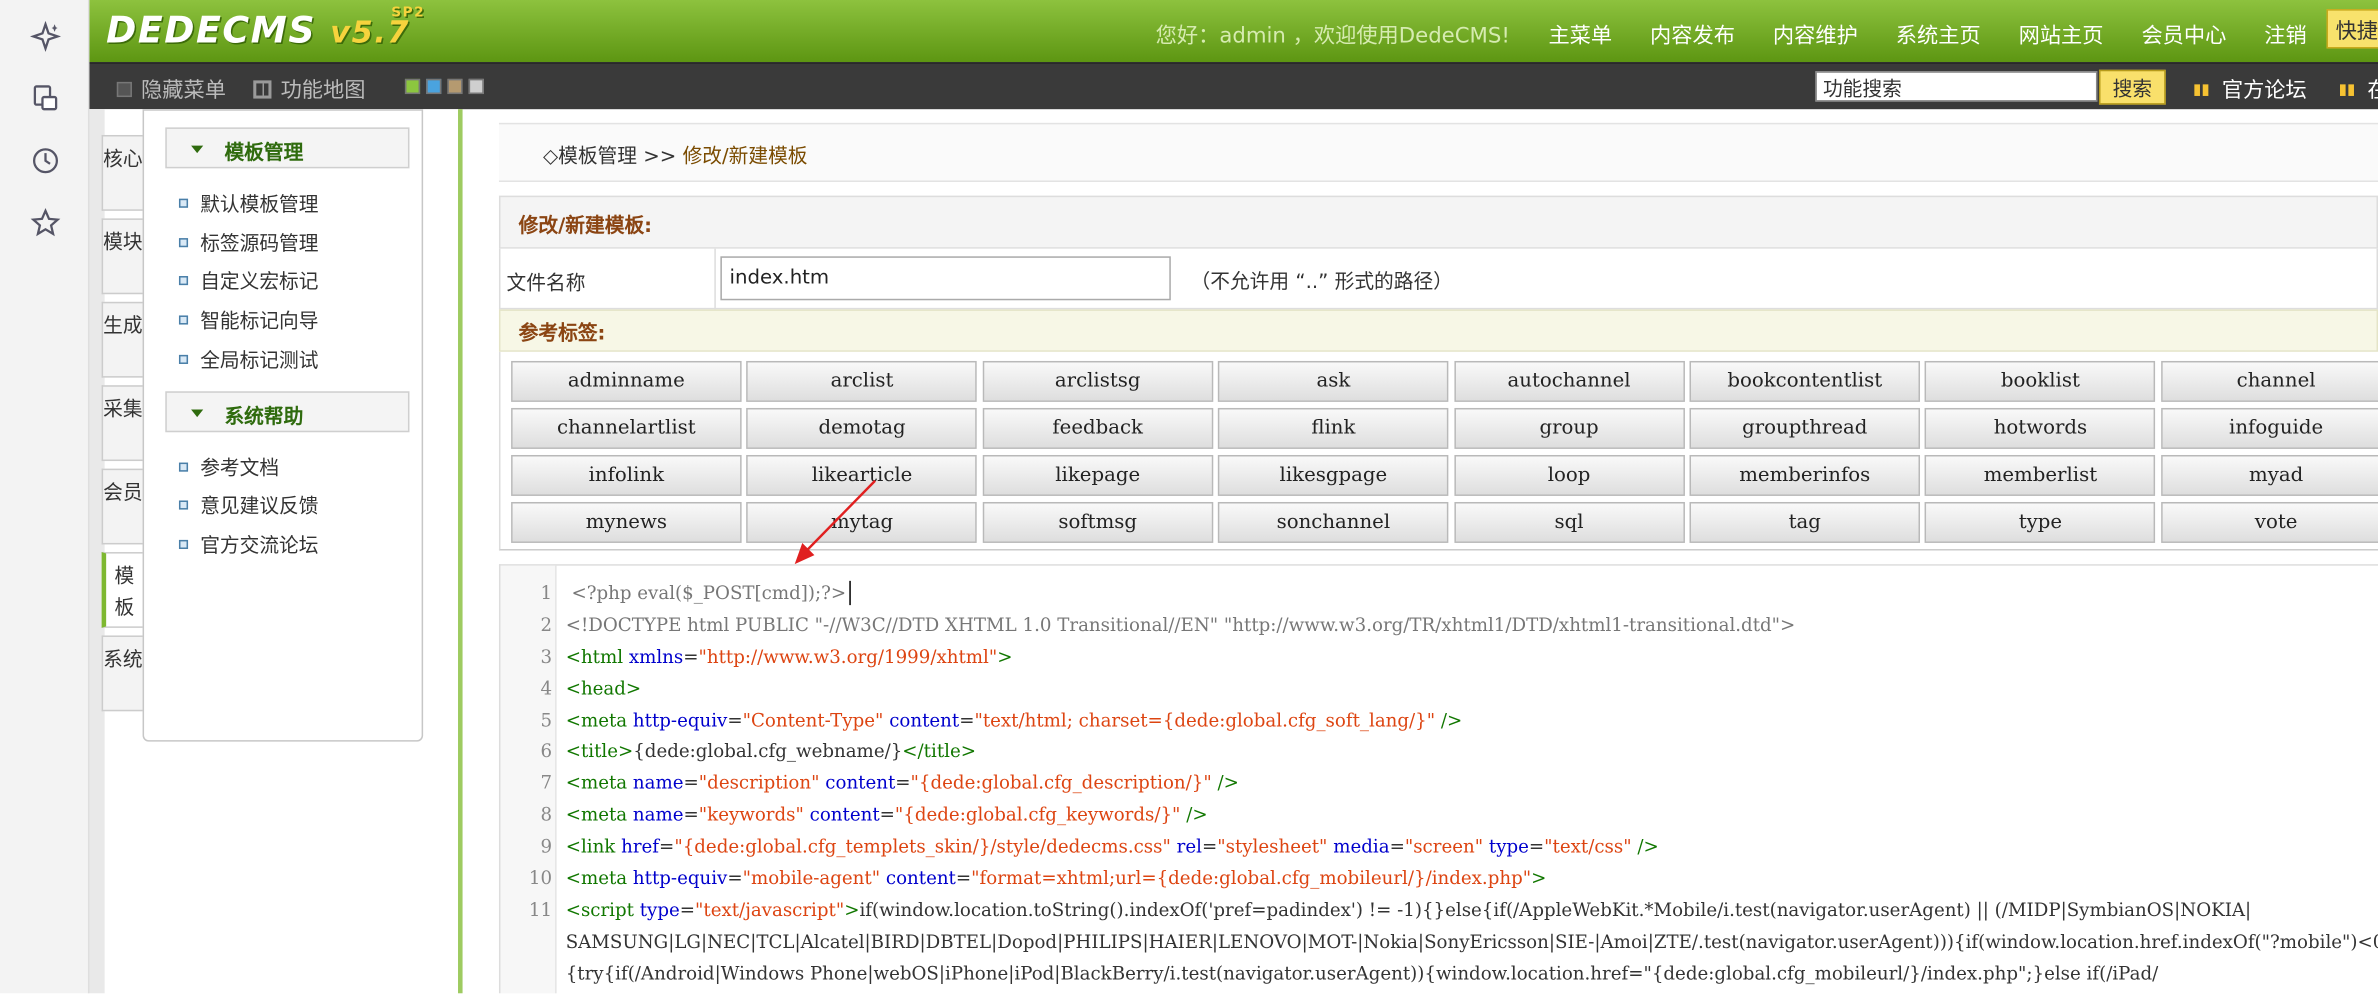 The height and width of the screenshot is (994, 2378). What do you see at coordinates (434, 86) in the screenshot?
I see `skin-blue-icon` at bounding box center [434, 86].